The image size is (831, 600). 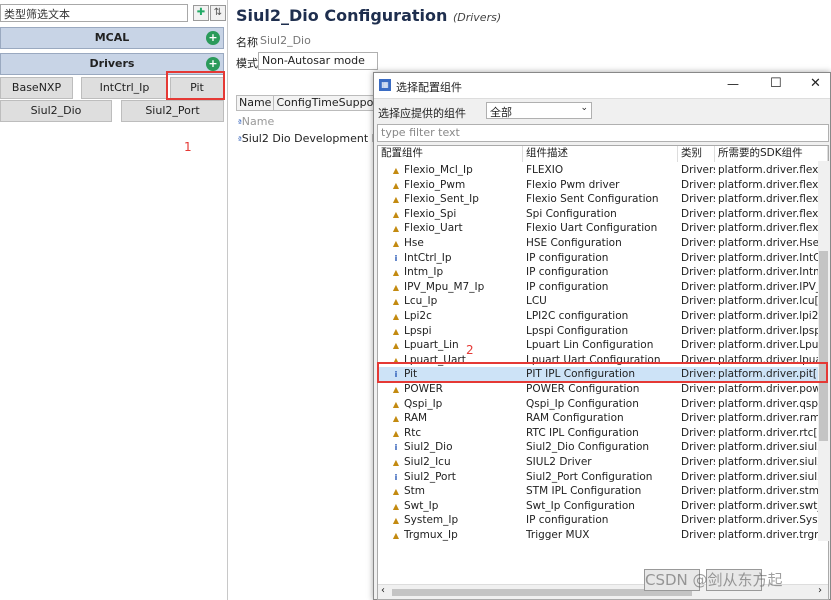 What do you see at coordinates (324, 103) in the screenshot?
I see `col-configtimesupport: ConfigTimeSupport` at bounding box center [324, 103].